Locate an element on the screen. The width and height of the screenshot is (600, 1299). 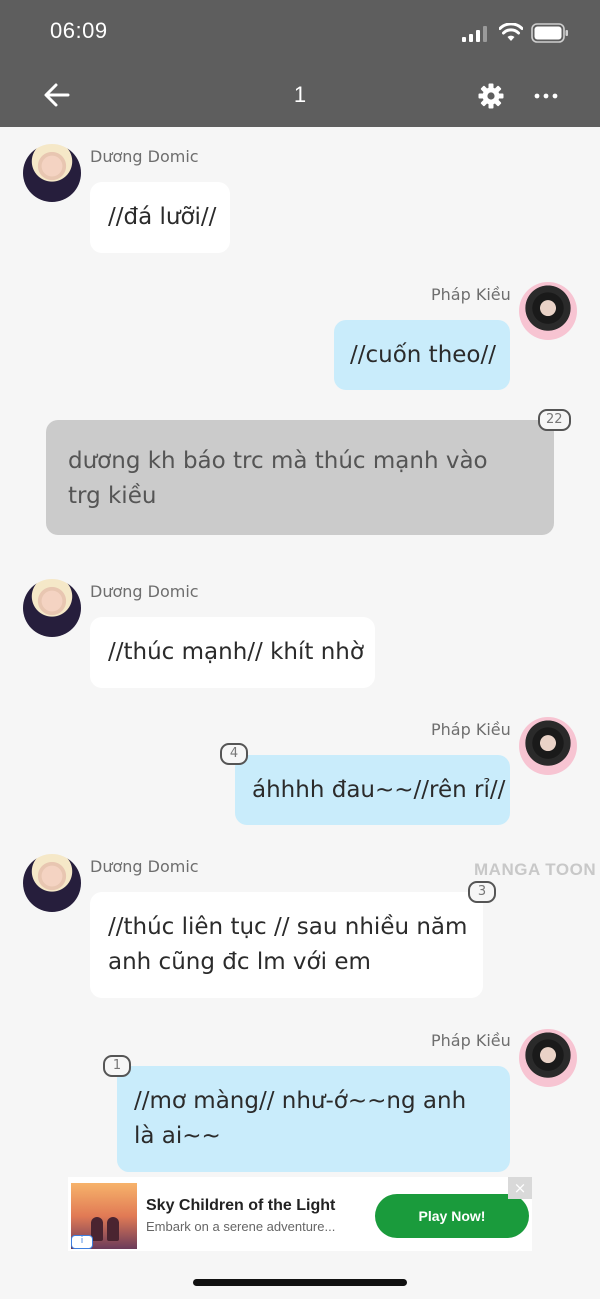
comment-count-badge: 4 is located at coordinates (234, 754).